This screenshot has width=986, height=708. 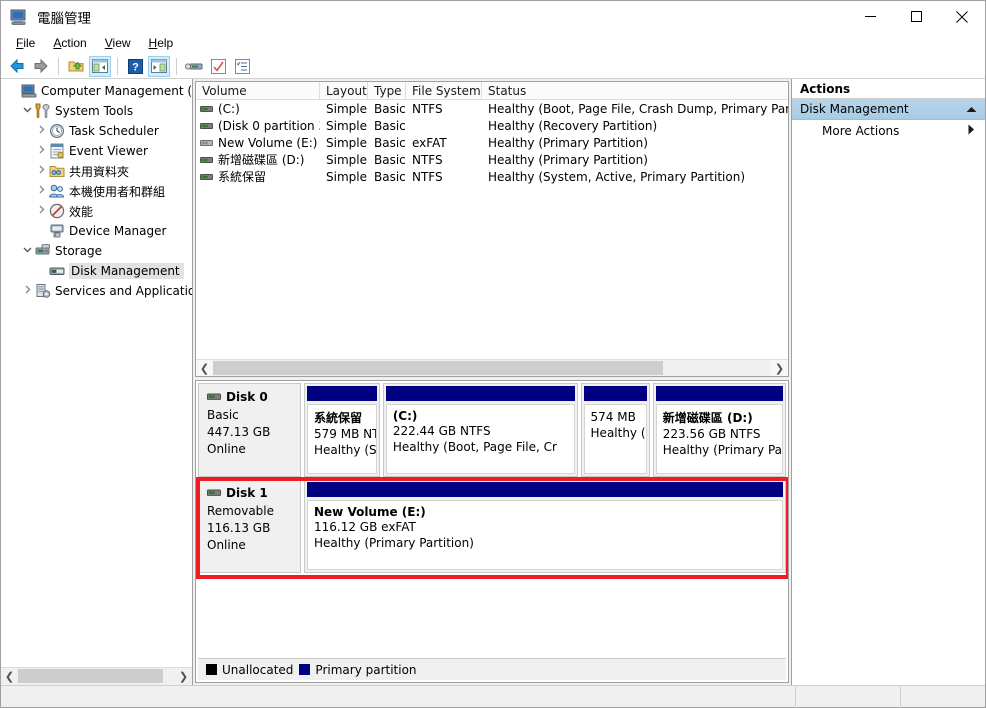 What do you see at coordinates (249, 430) in the screenshot?
I see `disk-info-panel-0: Disk 0 Basic 447.13 GB Online` at bounding box center [249, 430].